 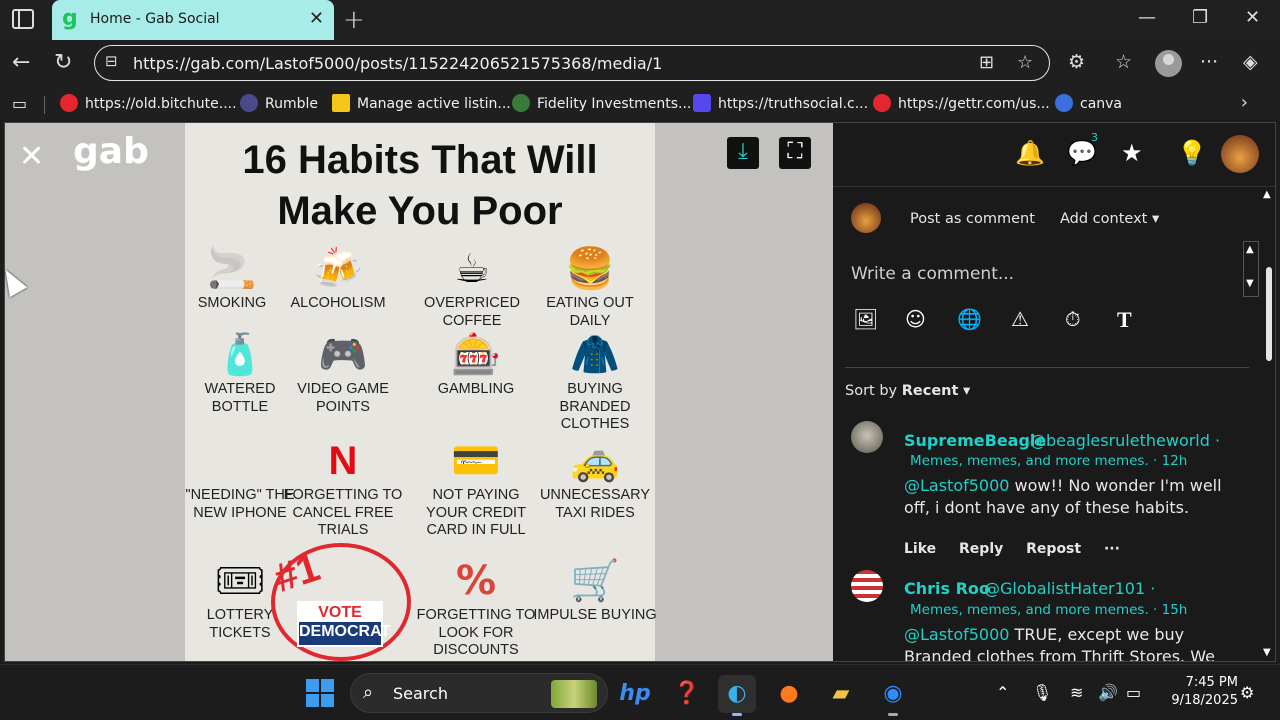 What do you see at coordinates (1269, 314) in the screenshot?
I see `scroll-thumb` at bounding box center [1269, 314].